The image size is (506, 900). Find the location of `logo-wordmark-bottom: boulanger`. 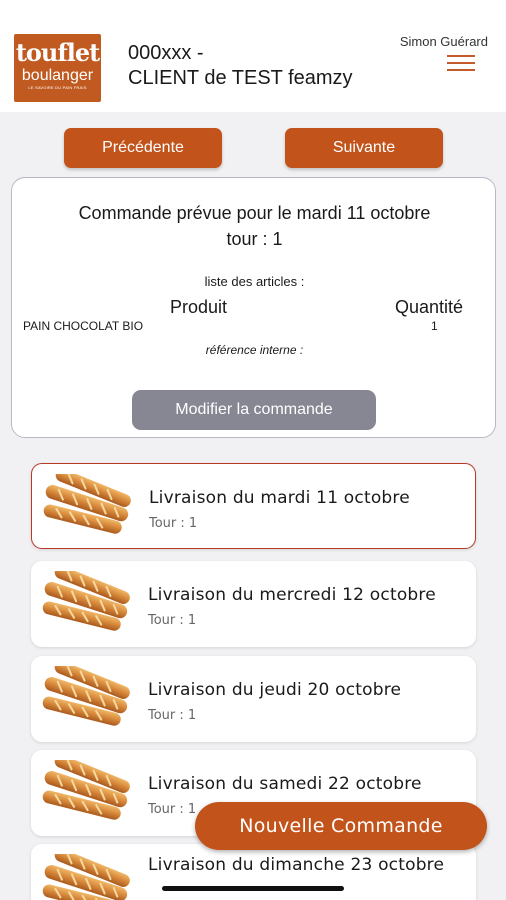

logo-wordmark-bottom: boulanger is located at coordinates (57, 75).